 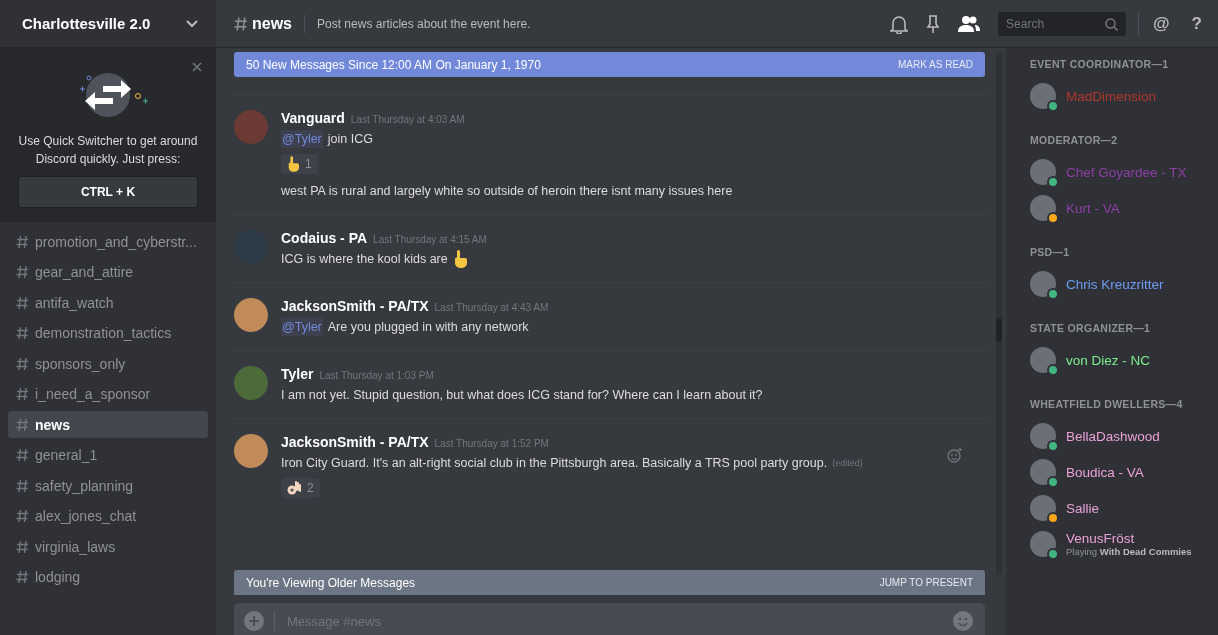 I want to click on role-heading: MODERATOR—2, so click(x=1074, y=140).